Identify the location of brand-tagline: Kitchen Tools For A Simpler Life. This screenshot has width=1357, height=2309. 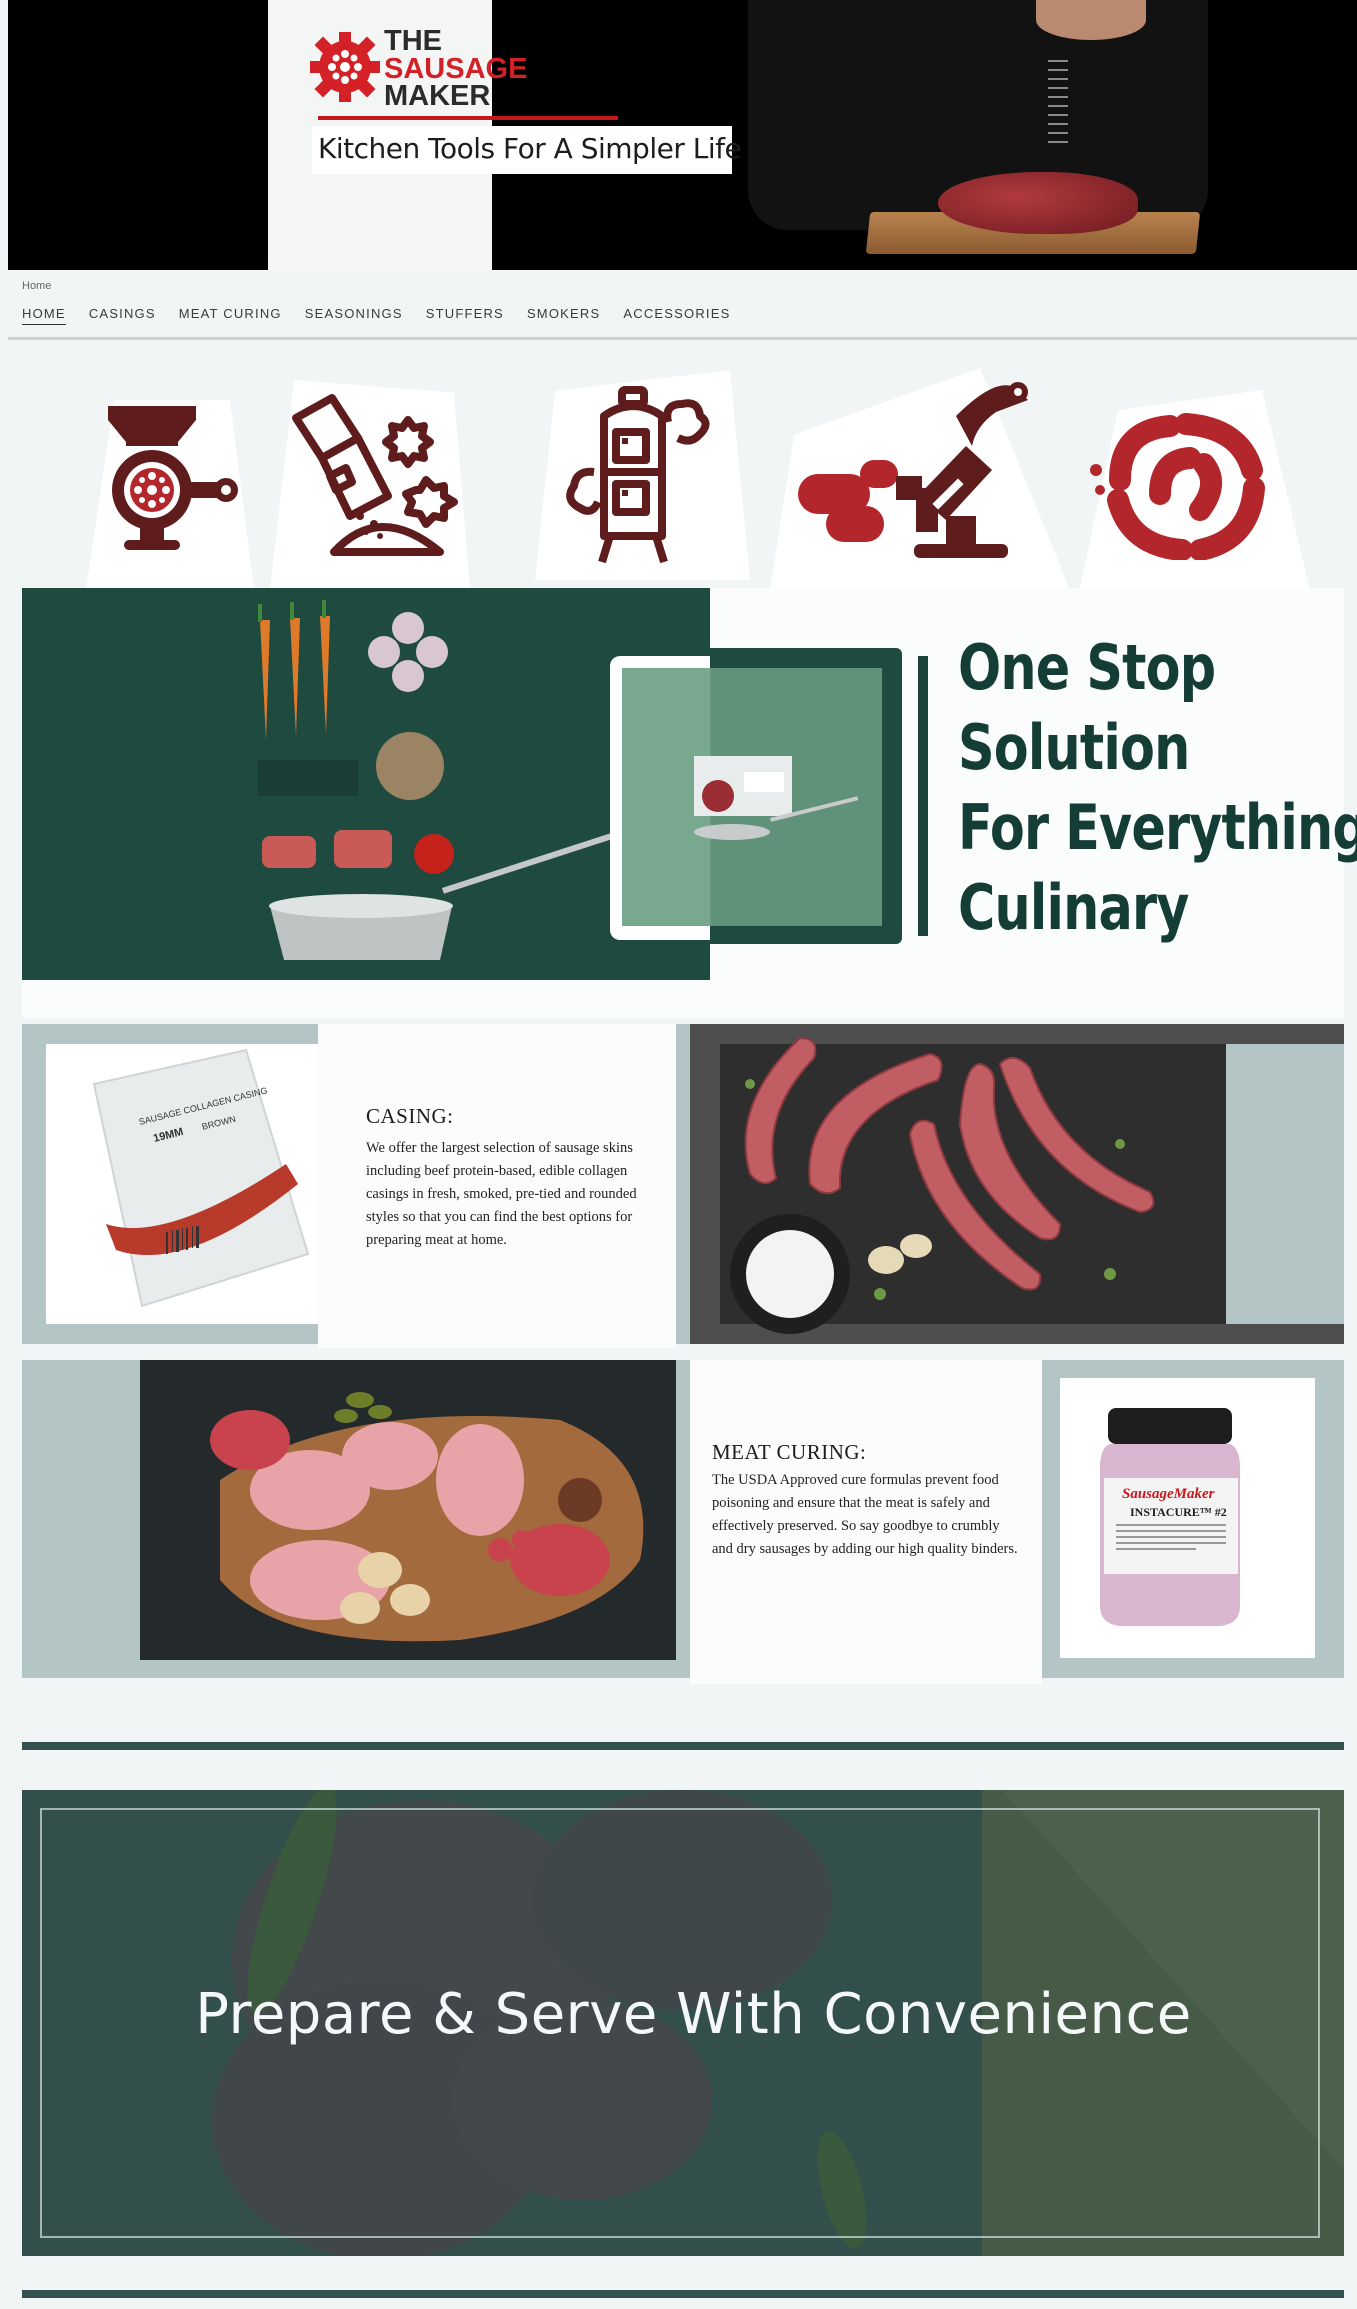
(530, 148).